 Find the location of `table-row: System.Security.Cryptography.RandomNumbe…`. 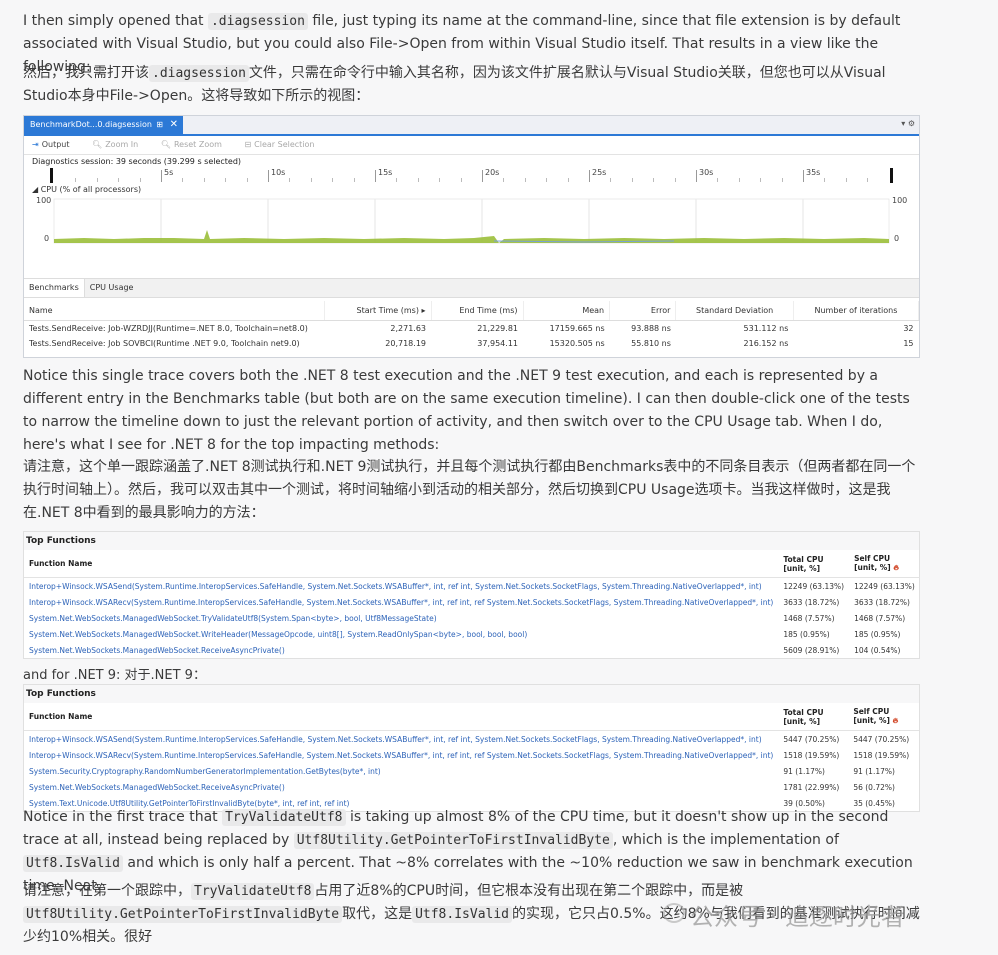

table-row: System.Security.Cryptography.RandomNumbe… is located at coordinates (471, 771).